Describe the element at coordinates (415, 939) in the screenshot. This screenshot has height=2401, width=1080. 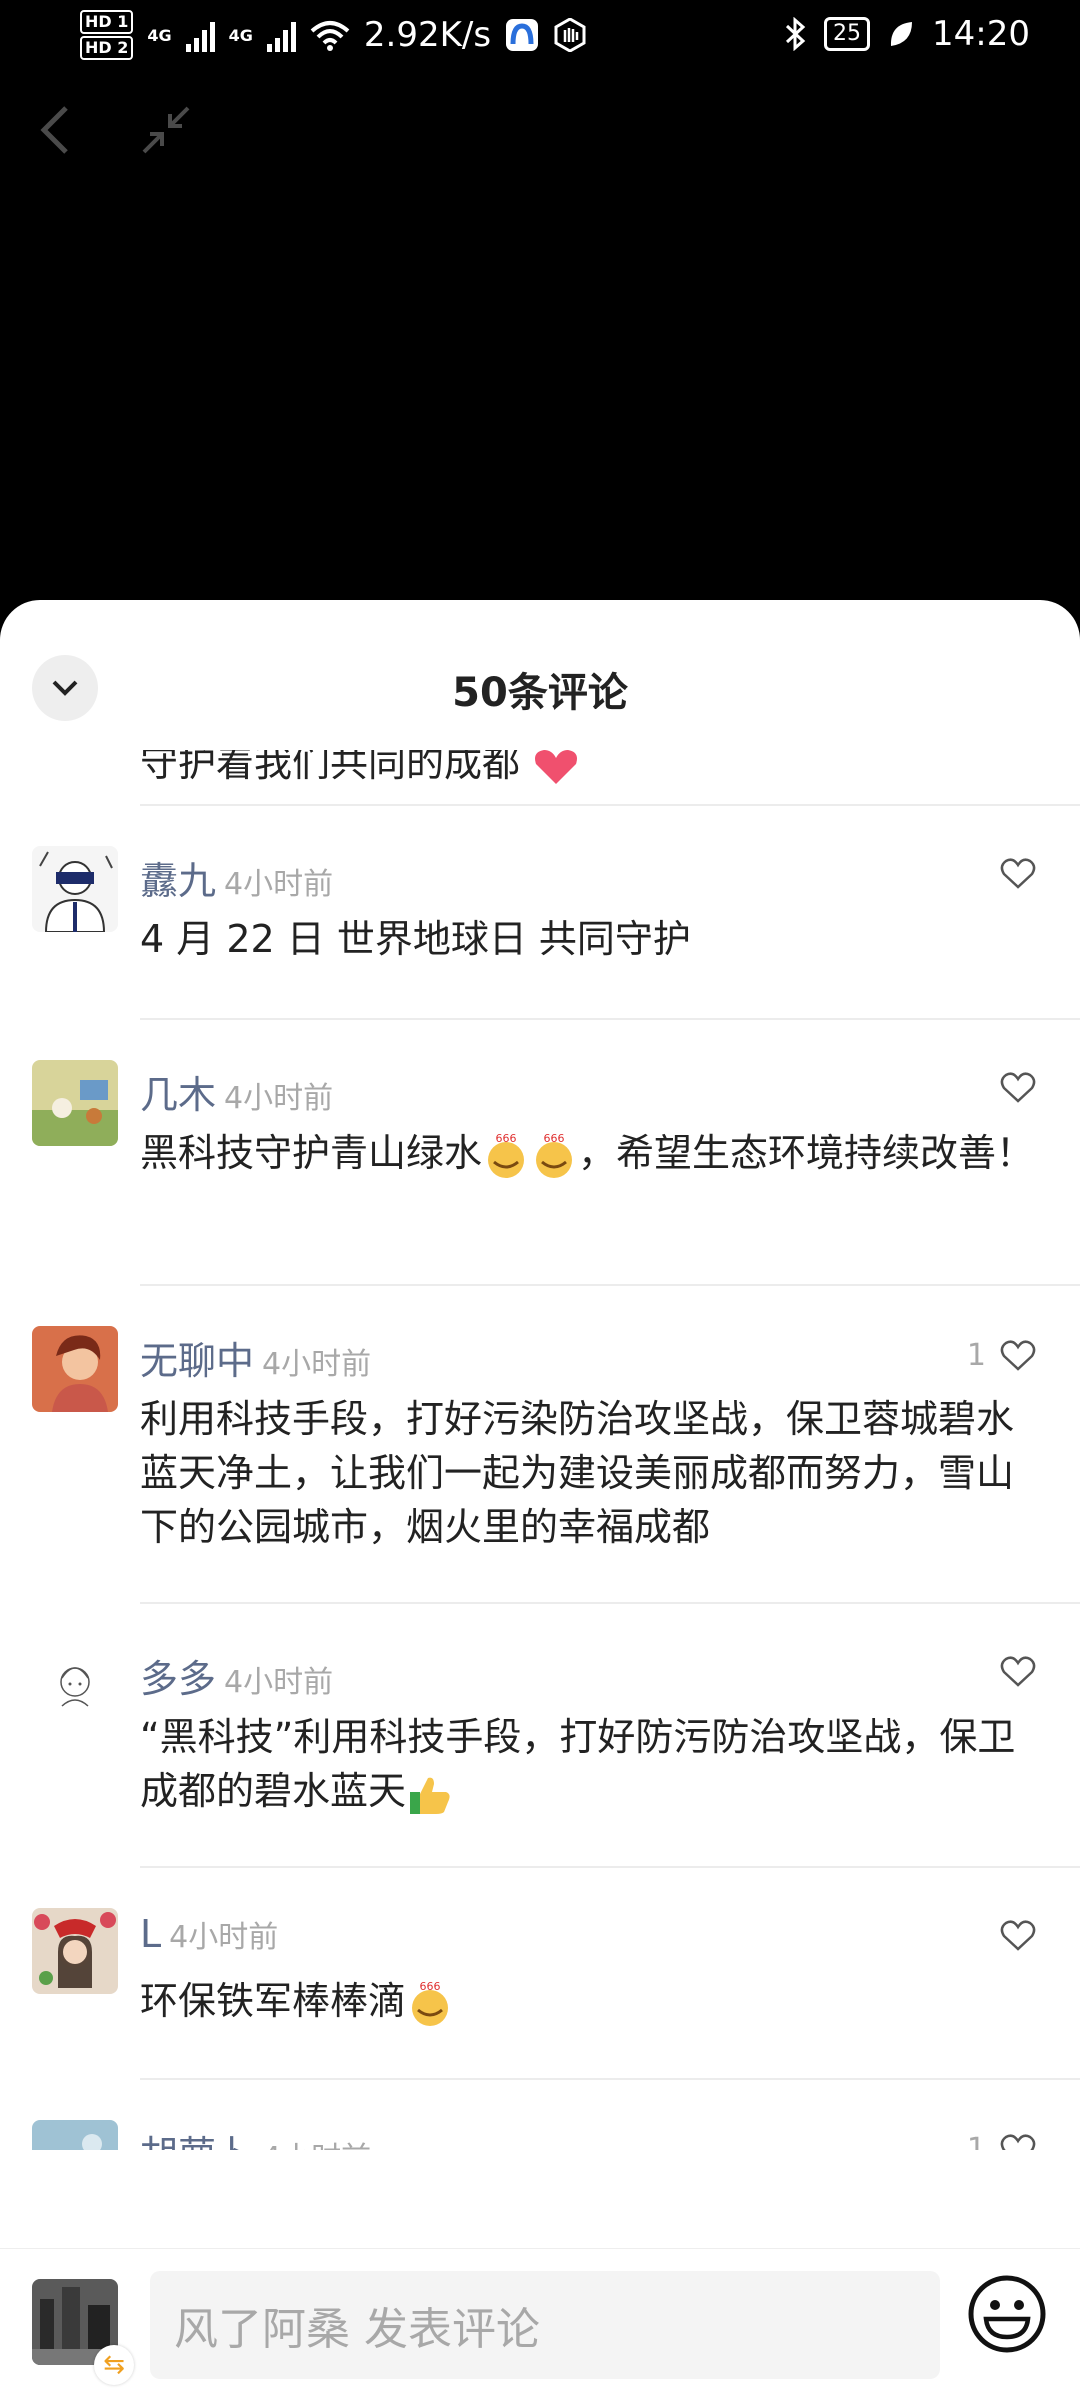
I see `comment-text: 4 月 22 日 世界地球日 共同守护` at that location.